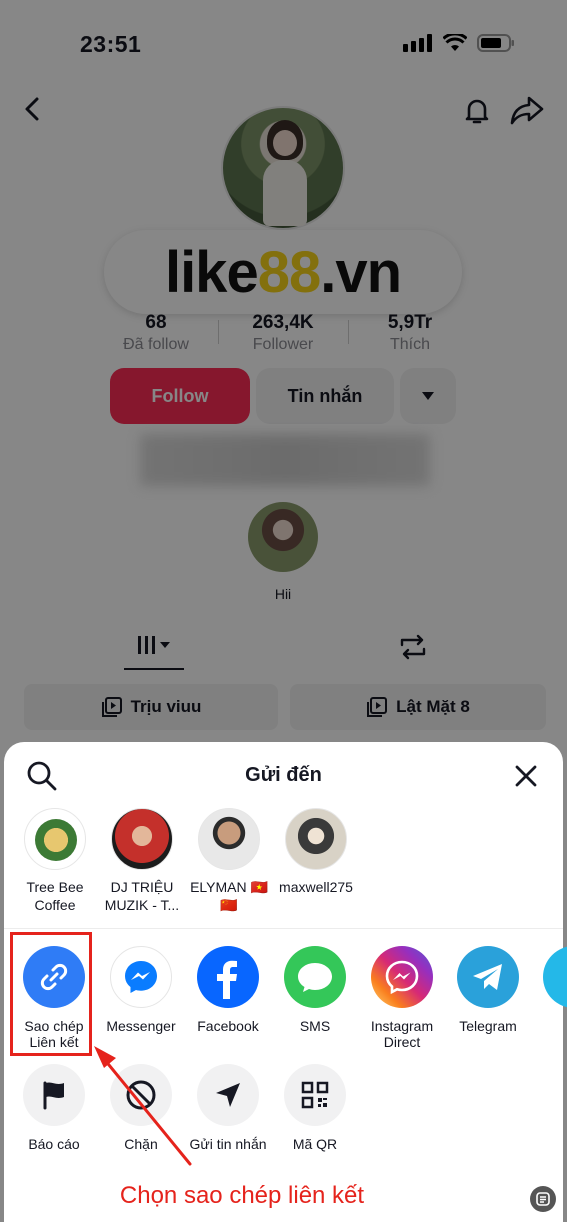 The width and height of the screenshot is (567, 1222). What do you see at coordinates (315, 1095) in the screenshot?
I see `qr-code-icon` at bounding box center [315, 1095].